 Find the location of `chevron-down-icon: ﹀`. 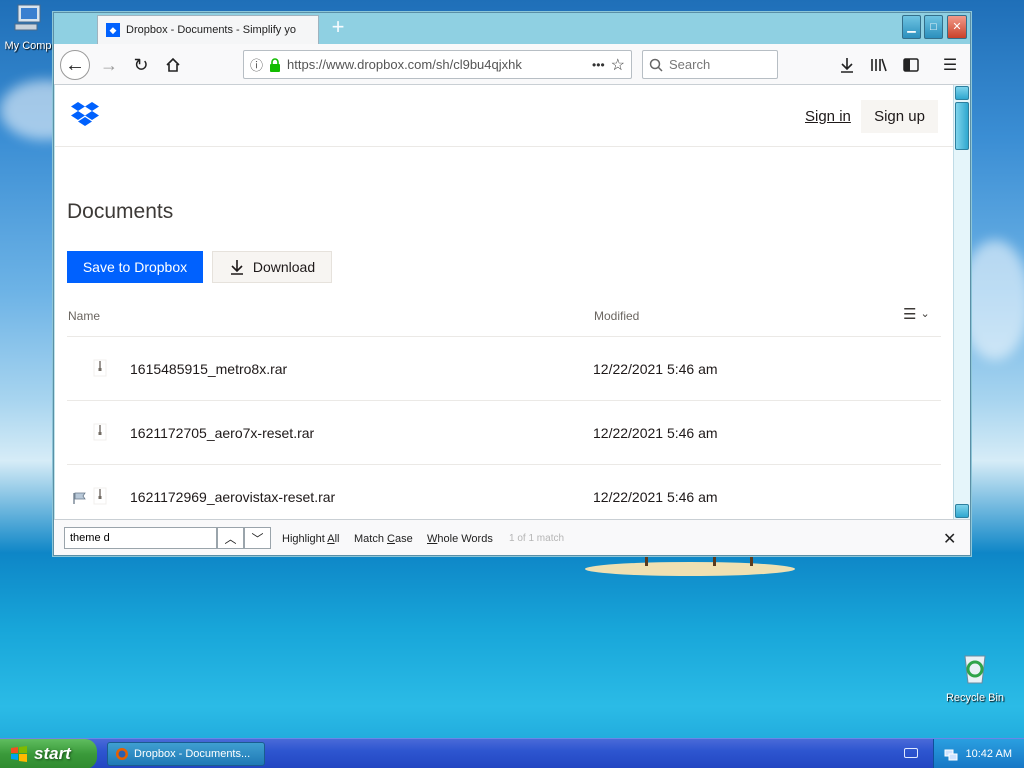

chevron-down-icon: ﹀ is located at coordinates (257, 538).